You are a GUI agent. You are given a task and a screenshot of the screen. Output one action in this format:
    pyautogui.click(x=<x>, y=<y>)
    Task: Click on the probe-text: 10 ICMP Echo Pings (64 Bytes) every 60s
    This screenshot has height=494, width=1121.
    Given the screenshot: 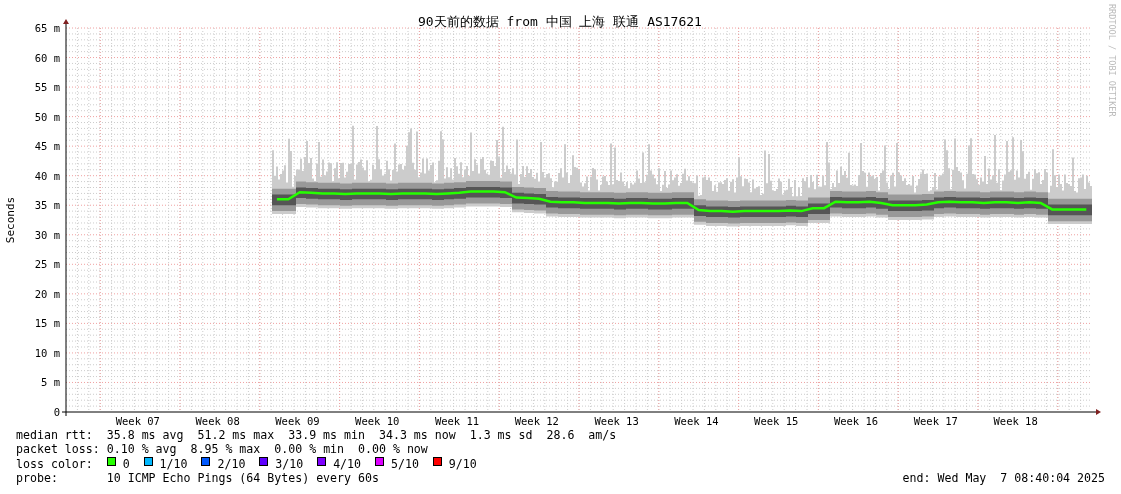 What is the action you would take?
    pyautogui.click(x=242, y=478)
    